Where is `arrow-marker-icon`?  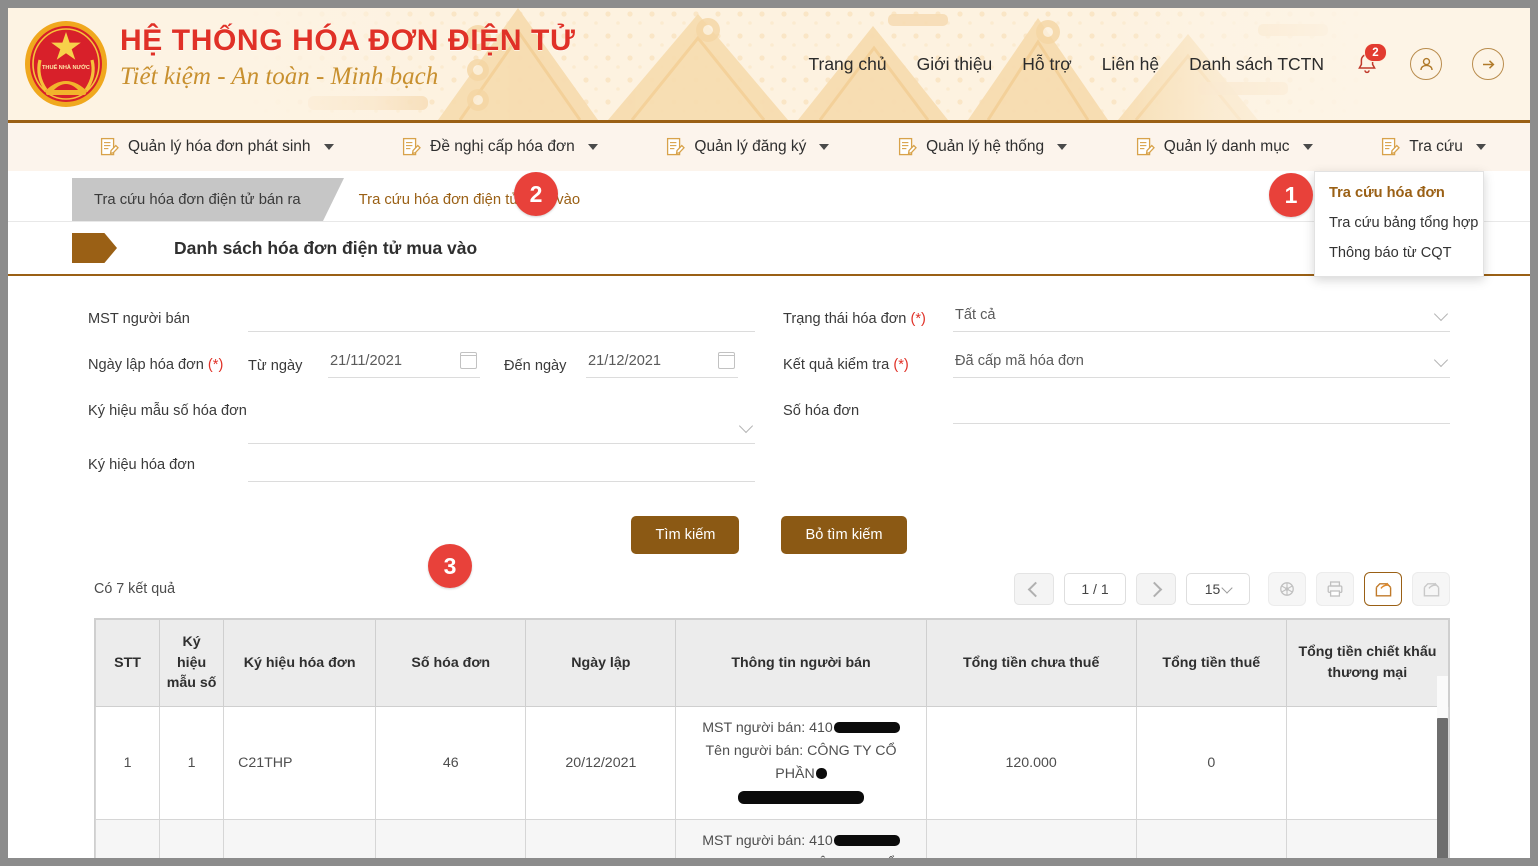
arrow-marker-icon is located at coordinates (94, 248).